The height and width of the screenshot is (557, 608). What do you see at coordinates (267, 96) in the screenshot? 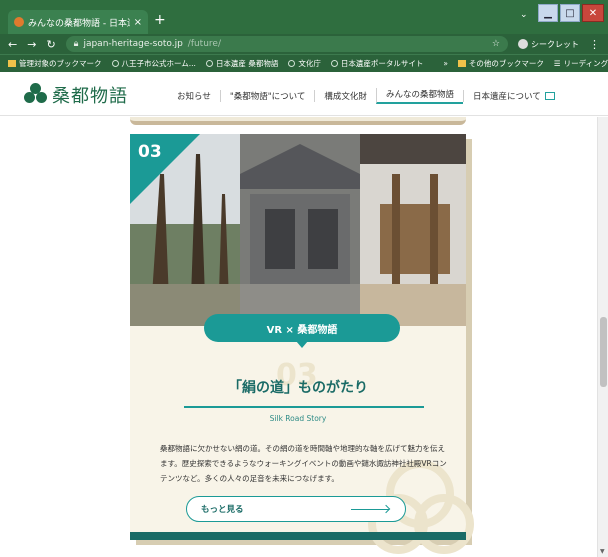
I see `nav-item-about: "桑都物語"について` at bounding box center [267, 96].